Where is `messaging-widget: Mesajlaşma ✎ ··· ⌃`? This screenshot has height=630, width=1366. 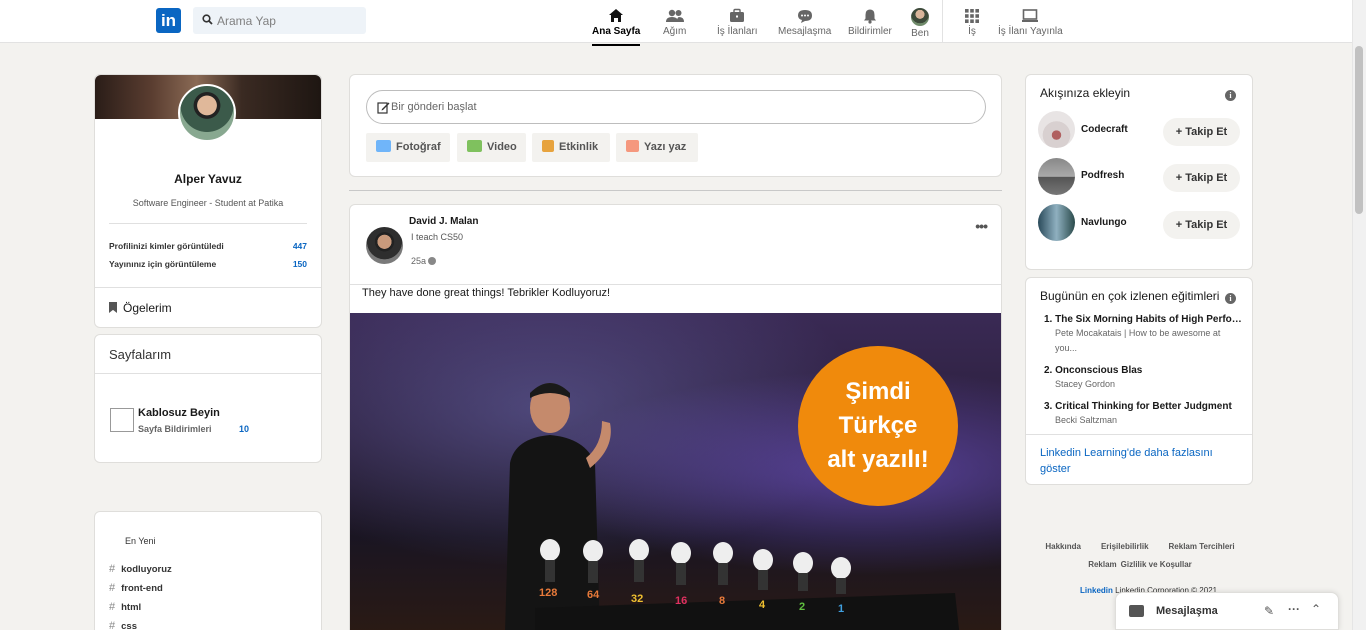
messaging-widget: Mesajlaşma ✎ ··· ⌃ is located at coordinates (1227, 611).